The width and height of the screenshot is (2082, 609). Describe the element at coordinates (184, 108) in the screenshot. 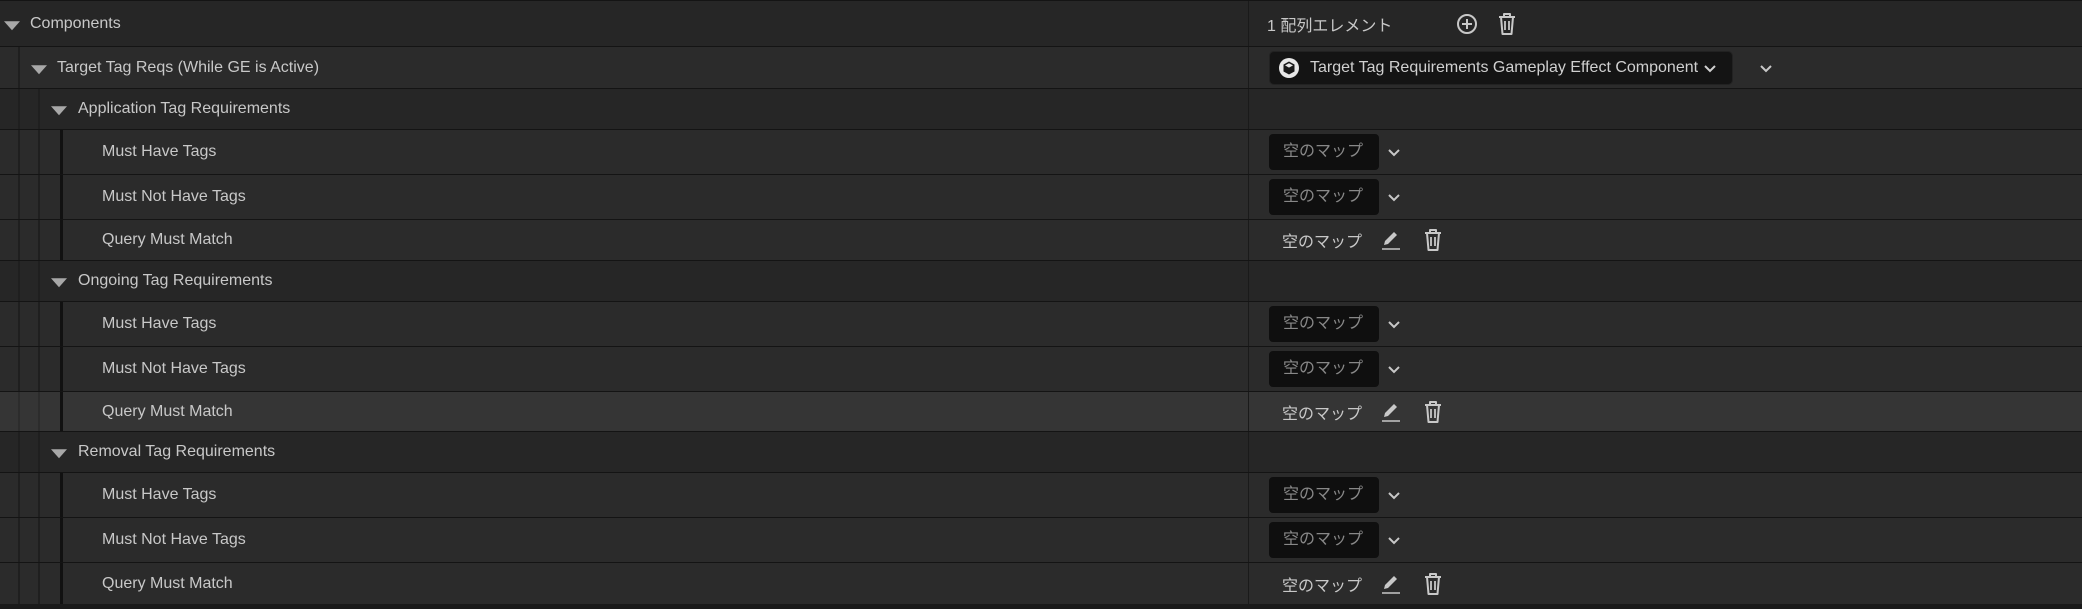

I see `group-label: Application Tag Requirements` at that location.